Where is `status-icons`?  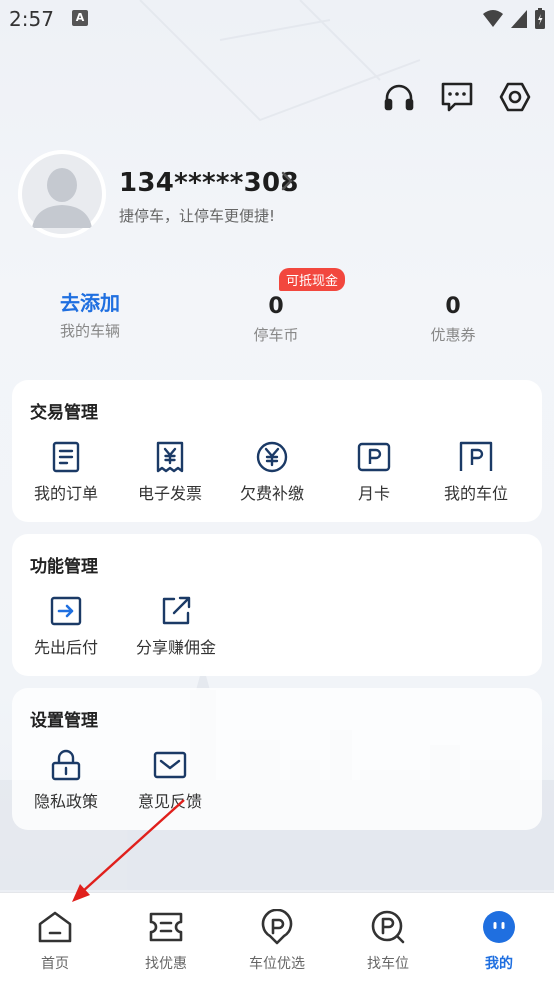 status-icons is located at coordinates (514, 19).